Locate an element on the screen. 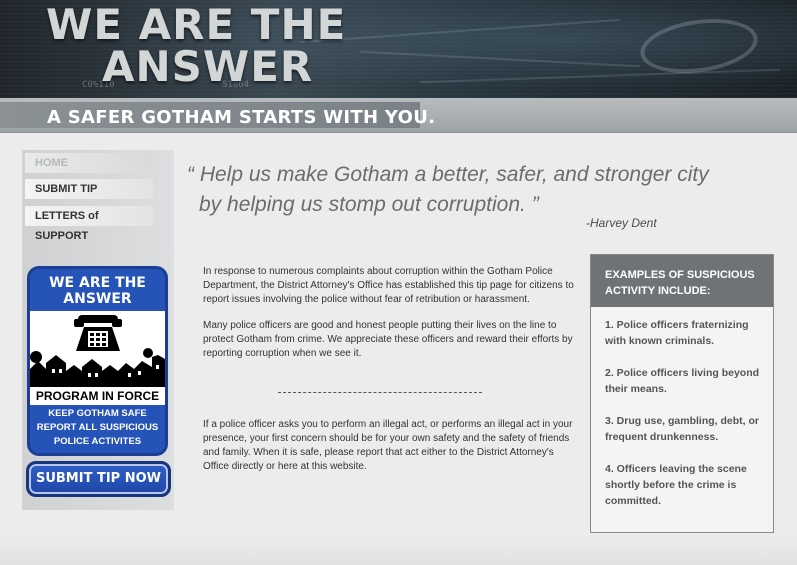 This screenshot has width=797, height=565. promo-sub-line3: POLICE ACTIVITES is located at coordinates (97, 441).